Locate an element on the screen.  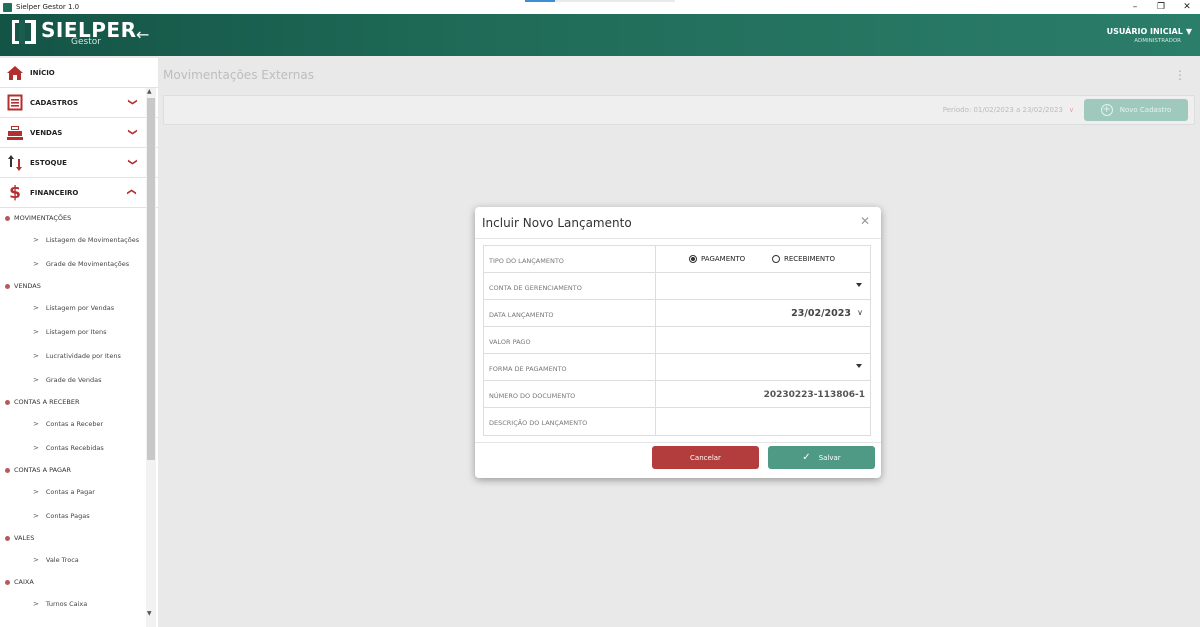
cash-register-icon is located at coordinates (15, 133).